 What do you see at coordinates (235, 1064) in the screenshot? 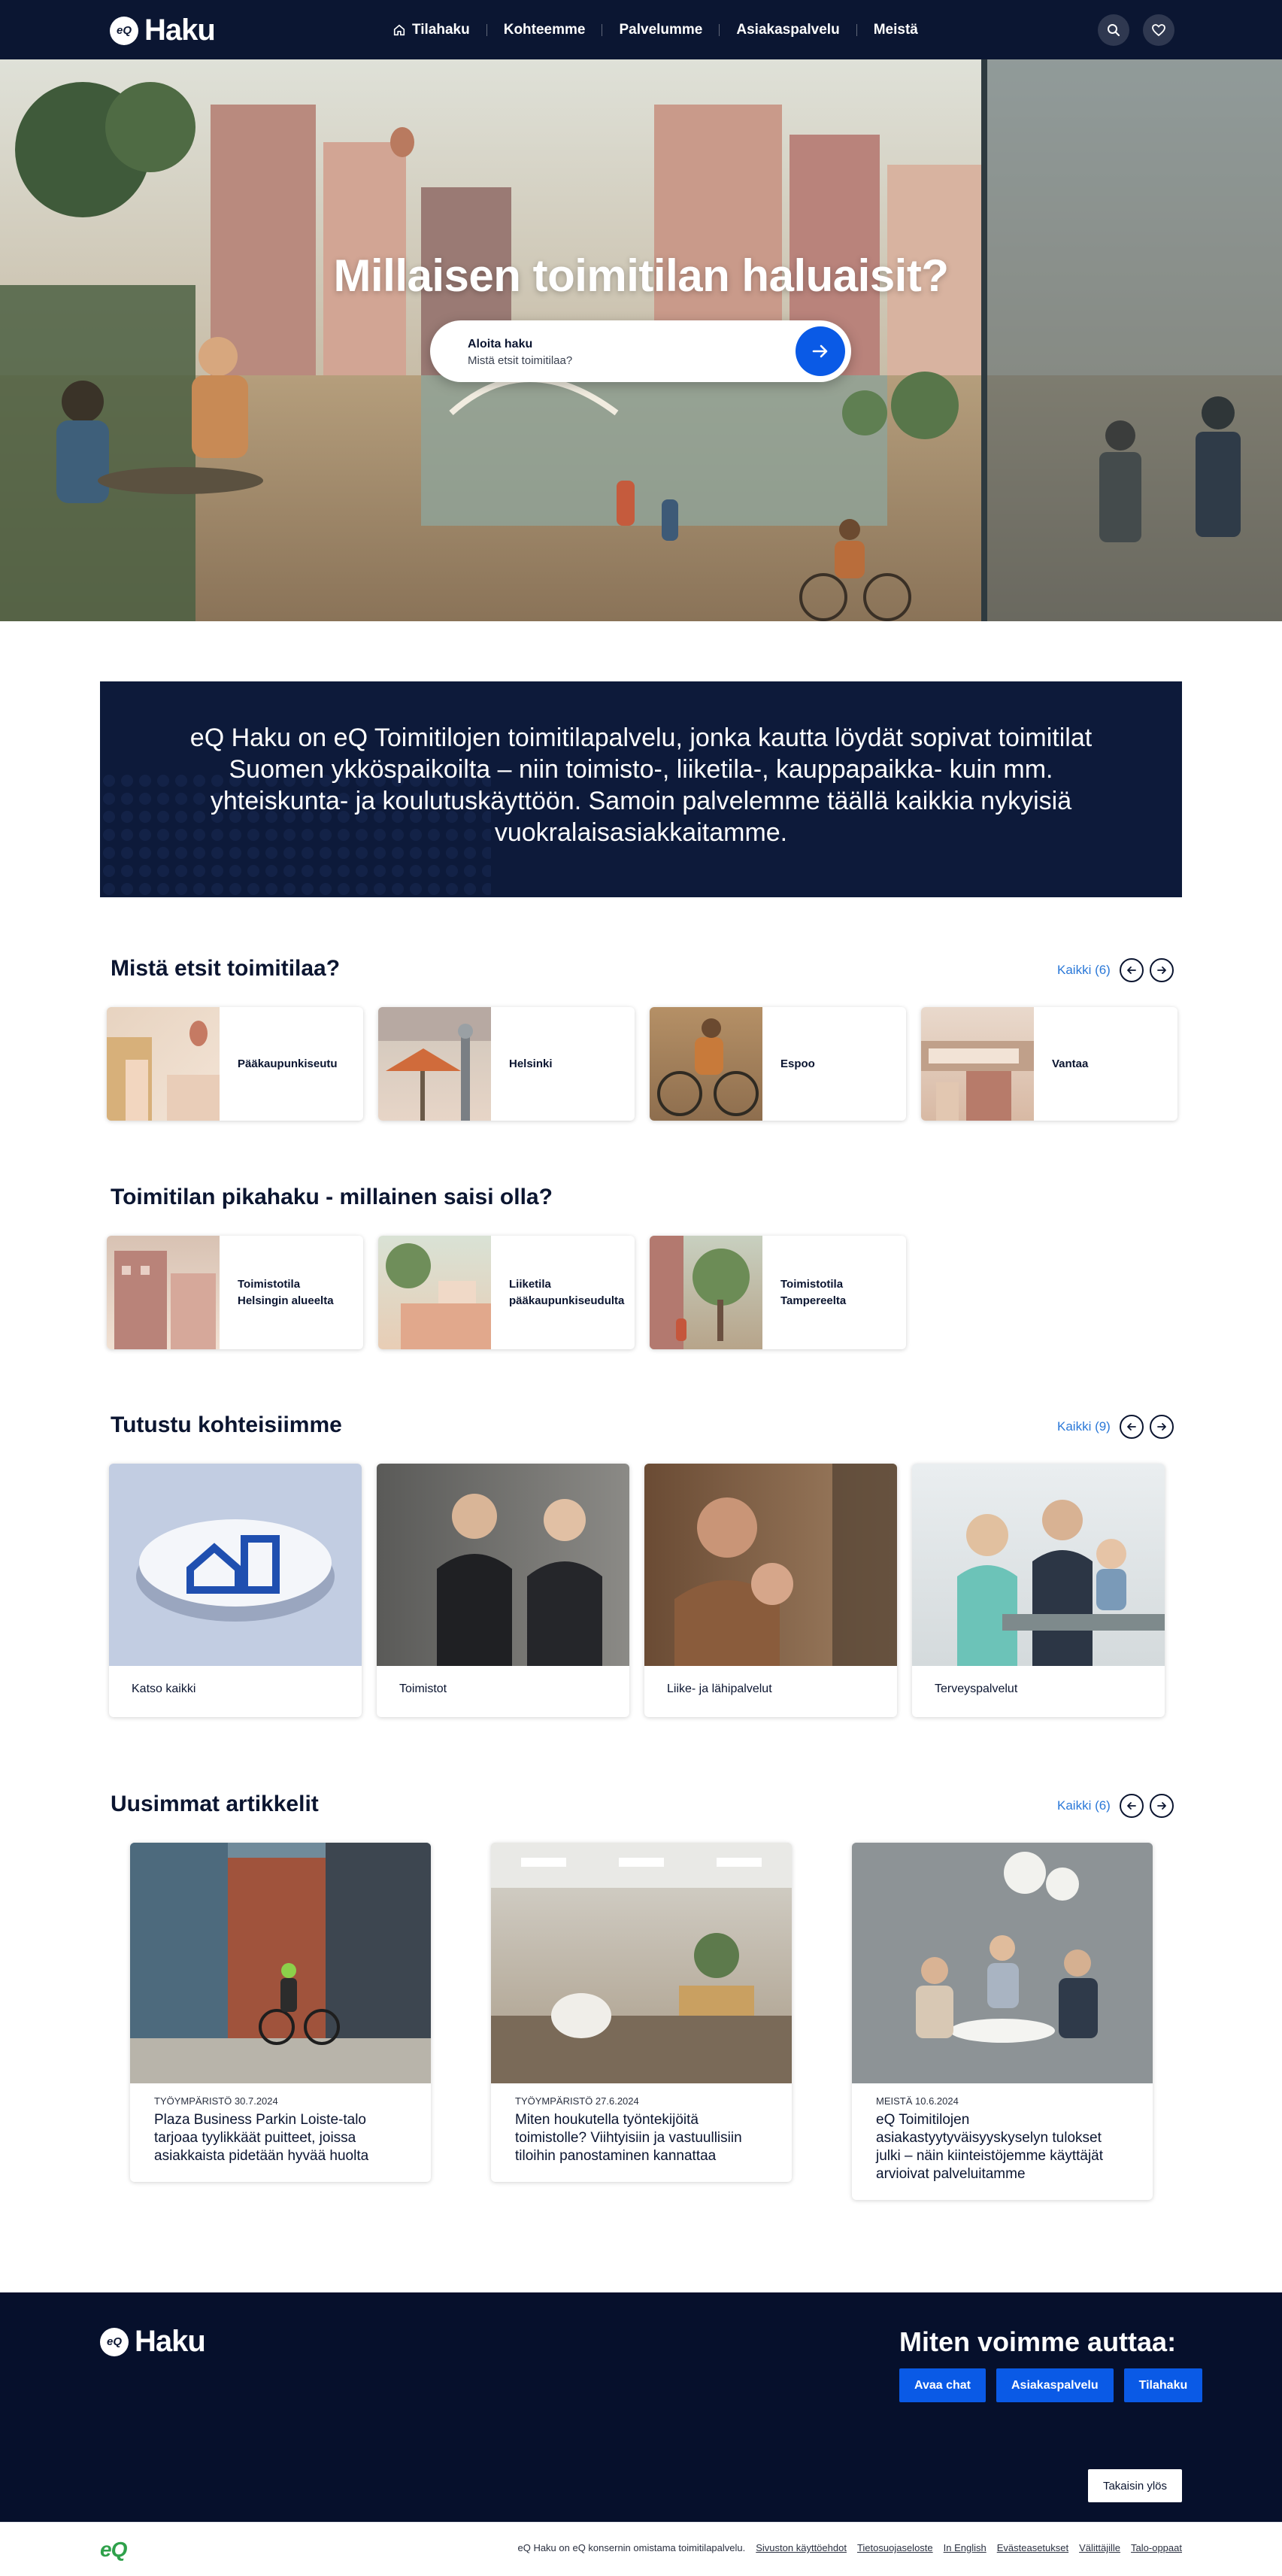
I see `location-card: Pääkaupunkiseutu` at bounding box center [235, 1064].